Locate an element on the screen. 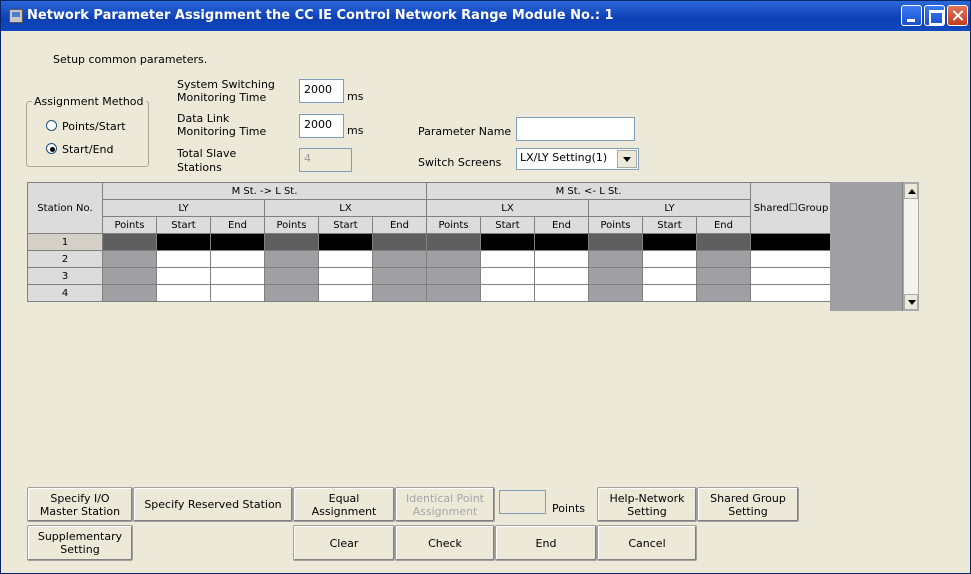 The height and width of the screenshot is (574, 971). cancel-button: Cancel is located at coordinates (647, 543).